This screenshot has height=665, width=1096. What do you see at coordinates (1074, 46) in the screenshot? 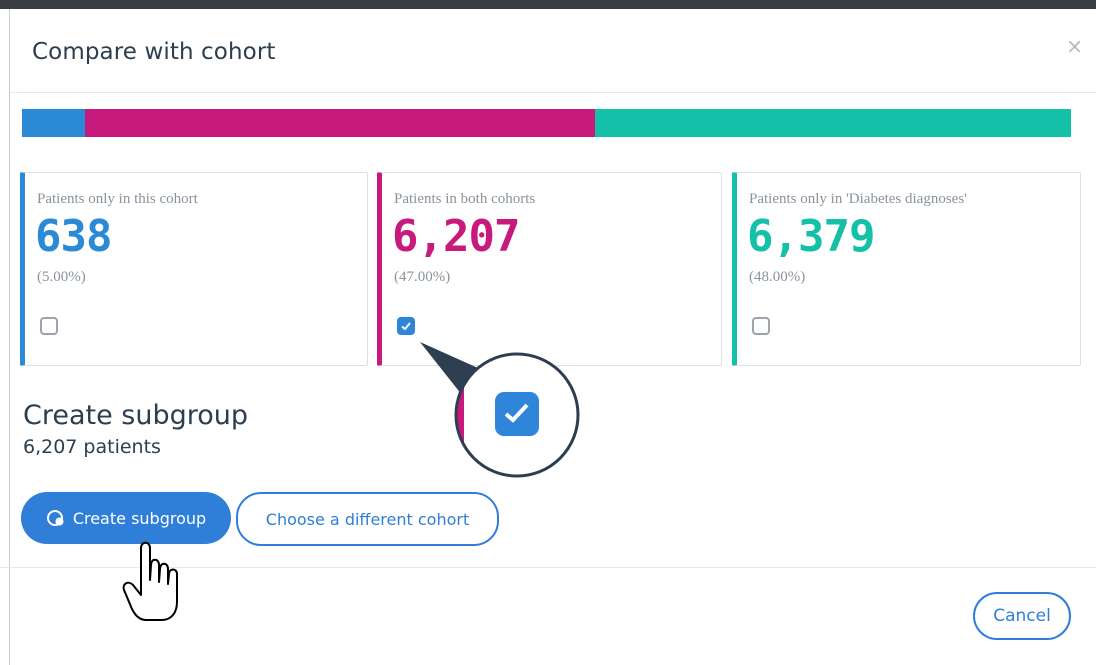
I see `close-icon: ×` at bounding box center [1074, 46].